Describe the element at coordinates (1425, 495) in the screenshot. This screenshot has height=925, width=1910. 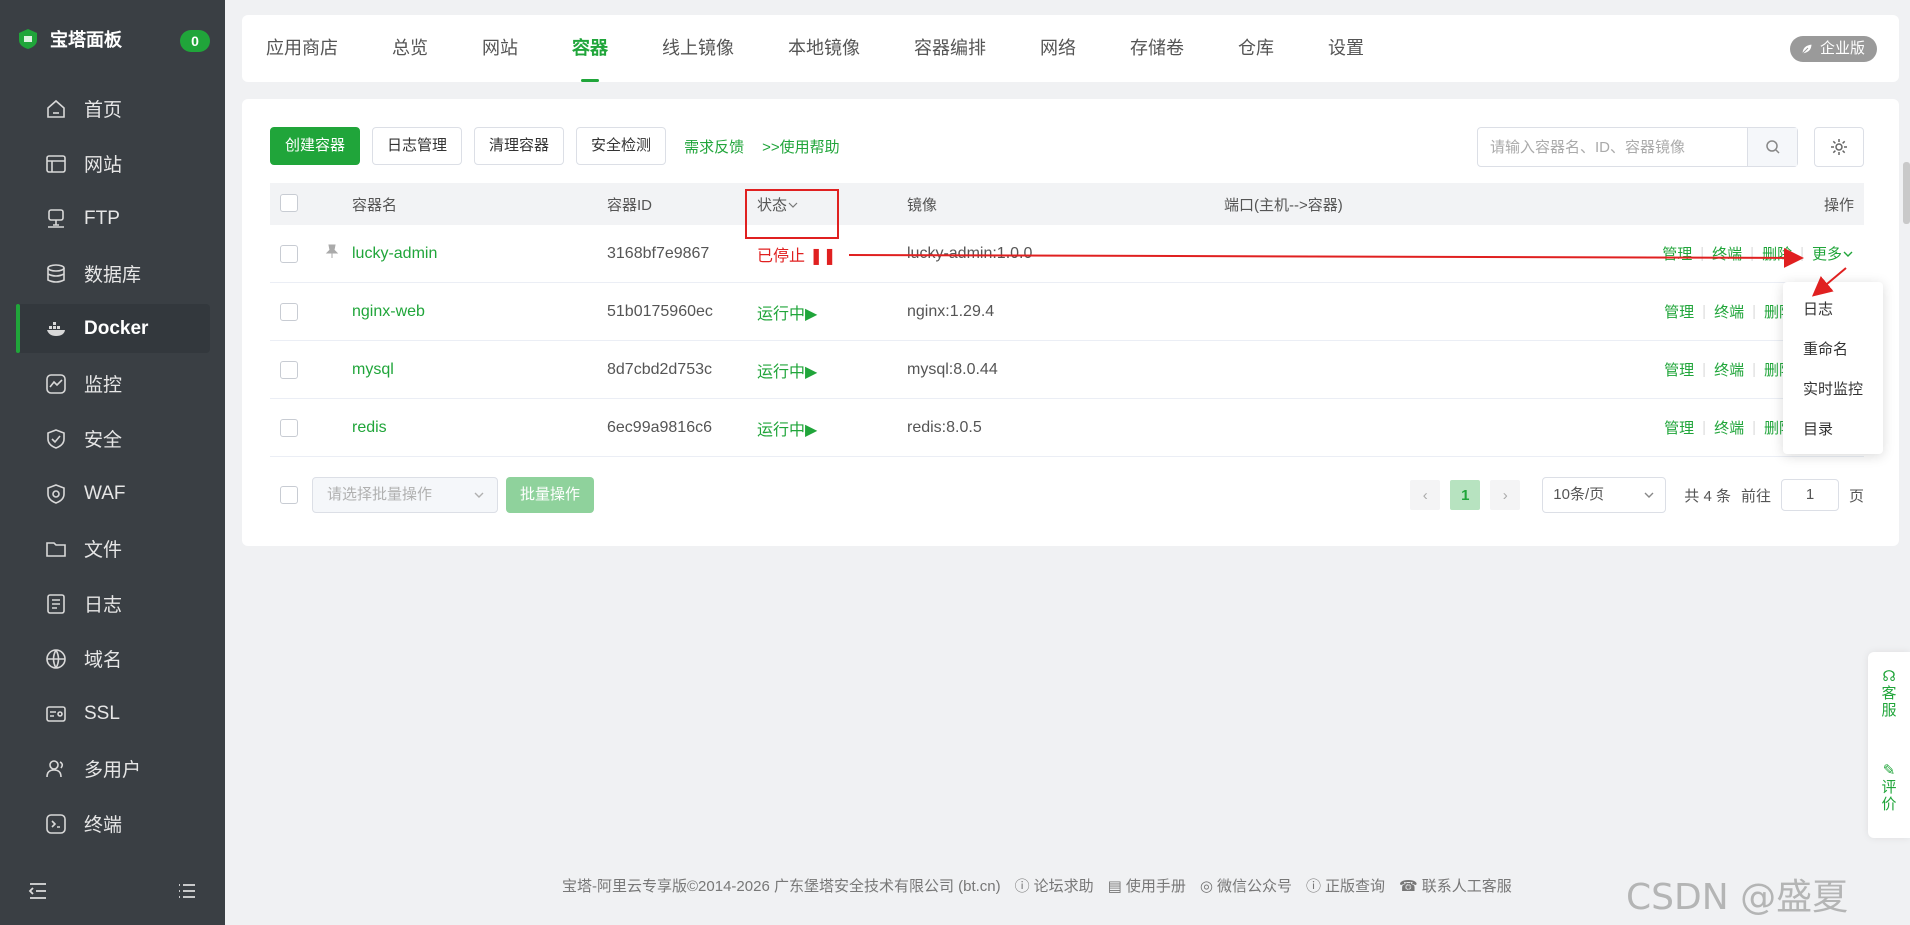
I see `prev-page-button: ‹` at that location.